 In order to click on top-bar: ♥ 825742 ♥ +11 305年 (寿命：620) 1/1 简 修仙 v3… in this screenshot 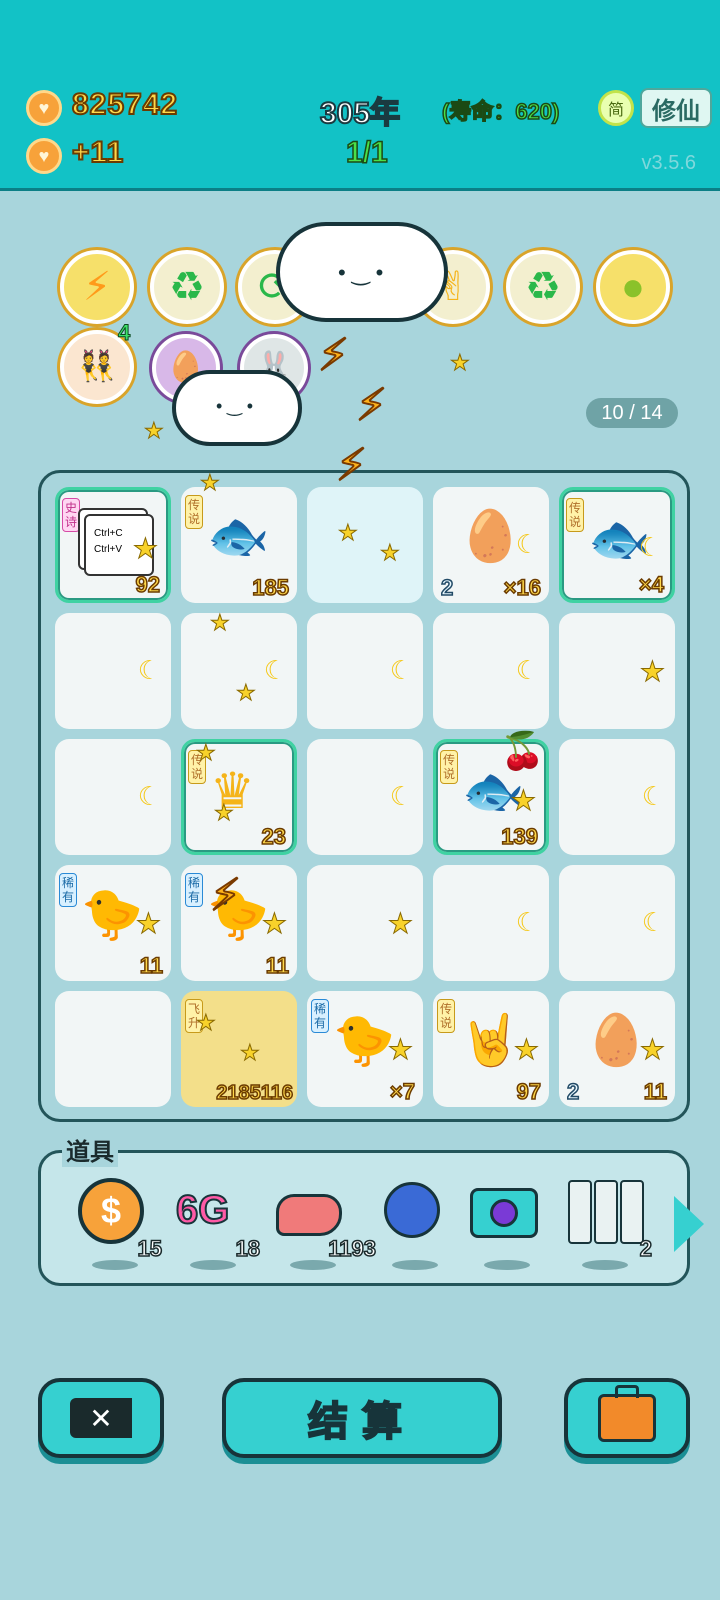, I will do `click(360, 95)`.